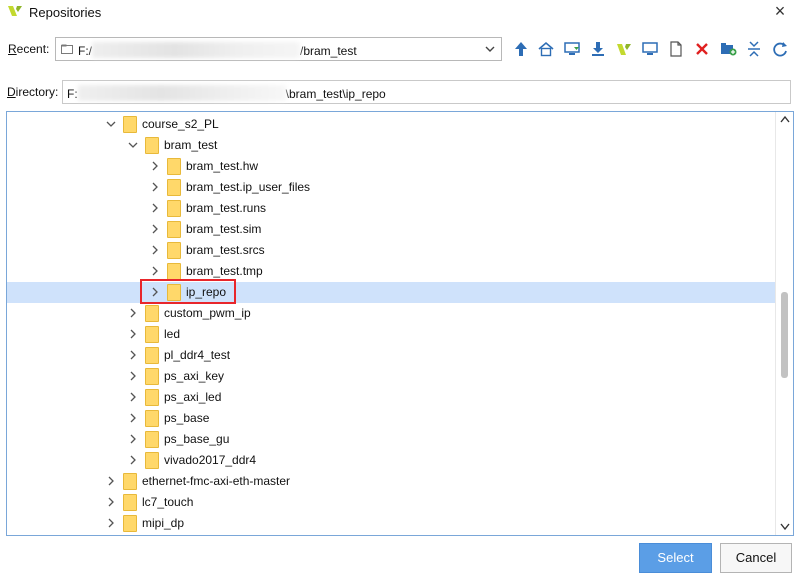 The height and width of the screenshot is (579, 795). Describe the element at coordinates (676, 49) in the screenshot. I see `new-file-icon` at that location.